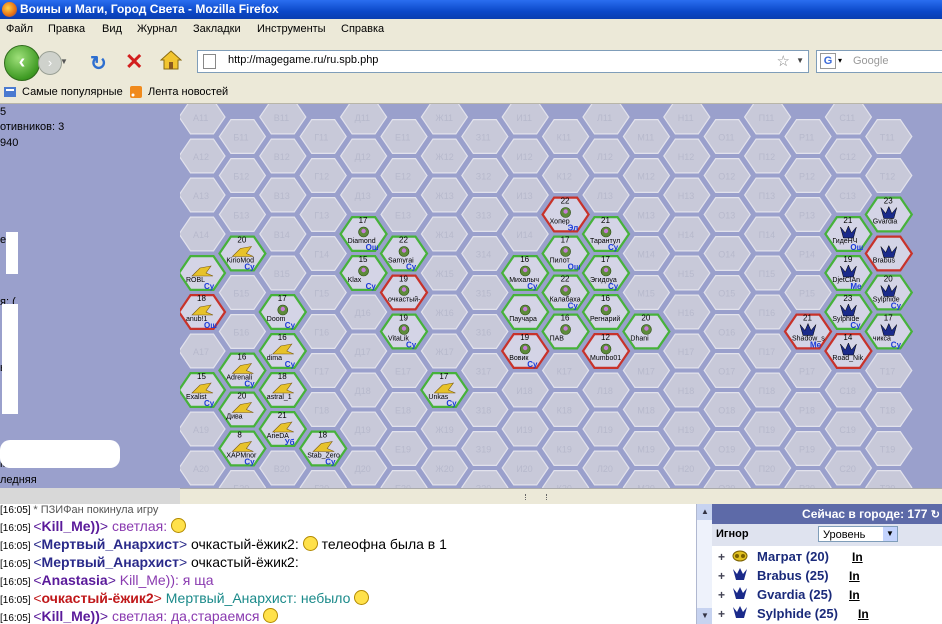  I want to click on chat-text: очкастый-ёжик2:, so click(243, 562).